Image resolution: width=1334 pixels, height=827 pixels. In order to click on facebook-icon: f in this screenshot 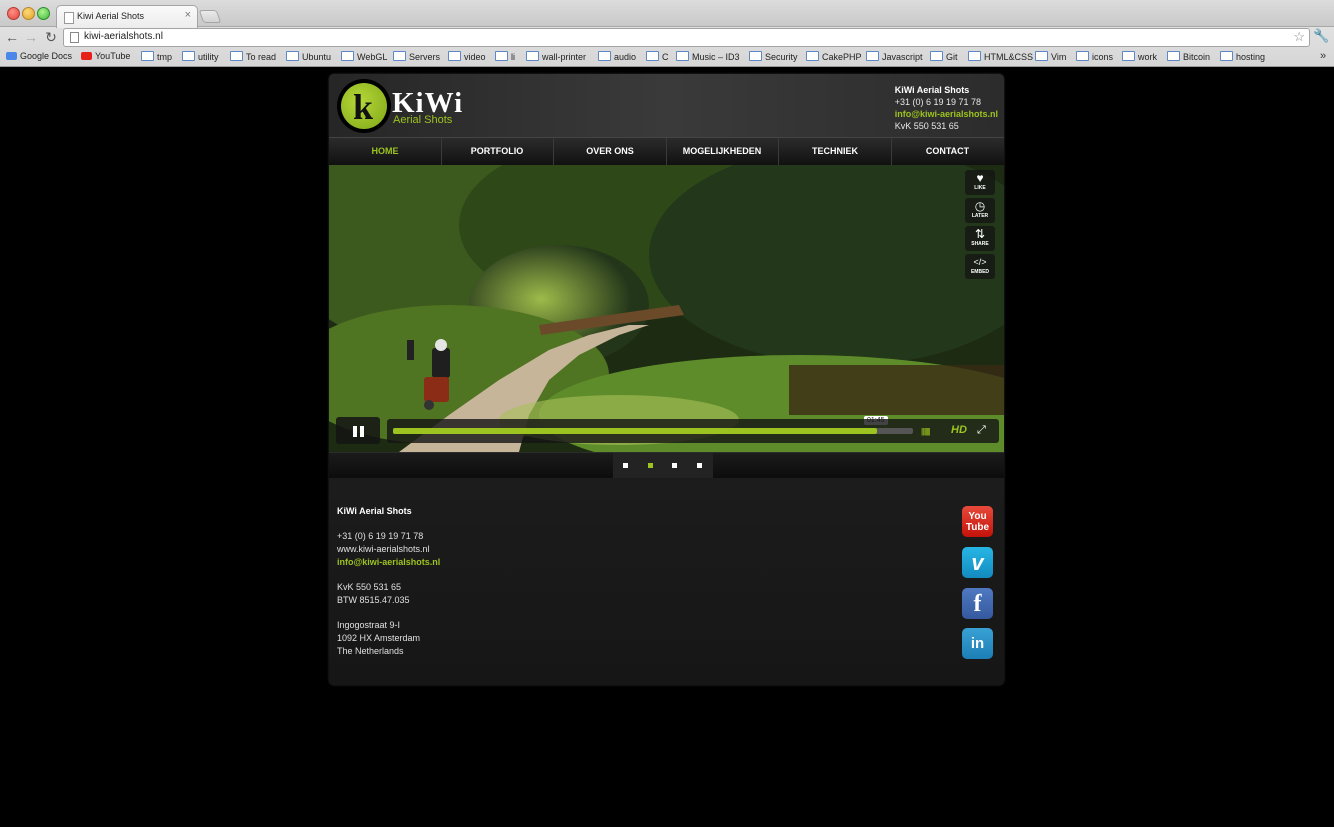, I will do `click(977, 603)`.